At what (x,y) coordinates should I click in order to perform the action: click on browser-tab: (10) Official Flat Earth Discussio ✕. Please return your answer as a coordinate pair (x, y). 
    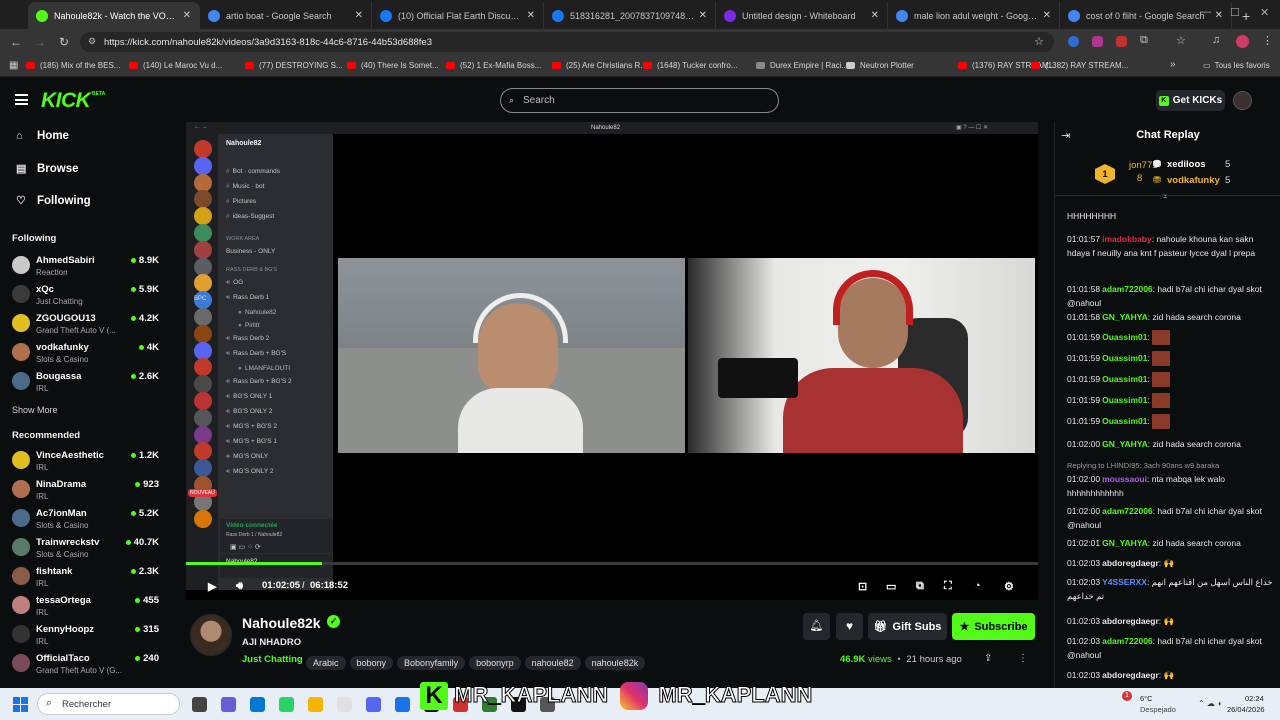
    Looking at the image, I should click on (458, 15).